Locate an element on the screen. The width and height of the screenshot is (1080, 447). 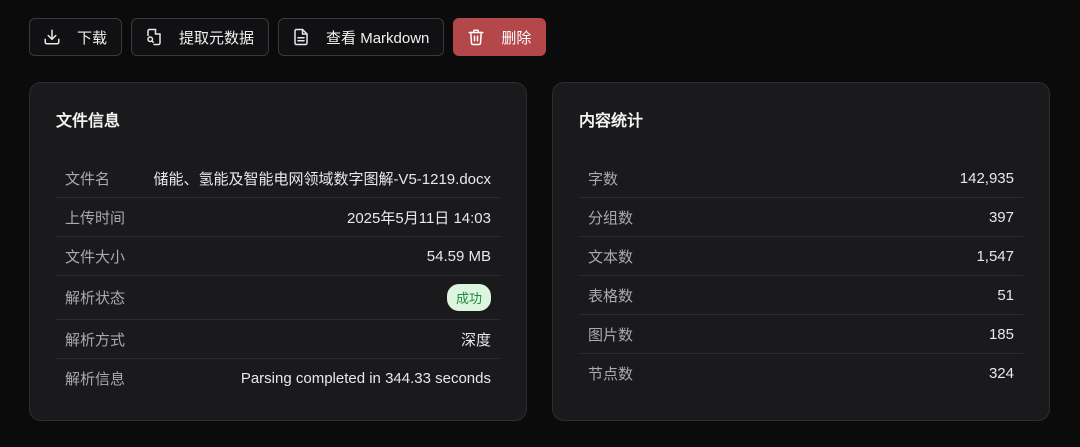
image-count-row: 图片数 185 is located at coordinates (801, 334).